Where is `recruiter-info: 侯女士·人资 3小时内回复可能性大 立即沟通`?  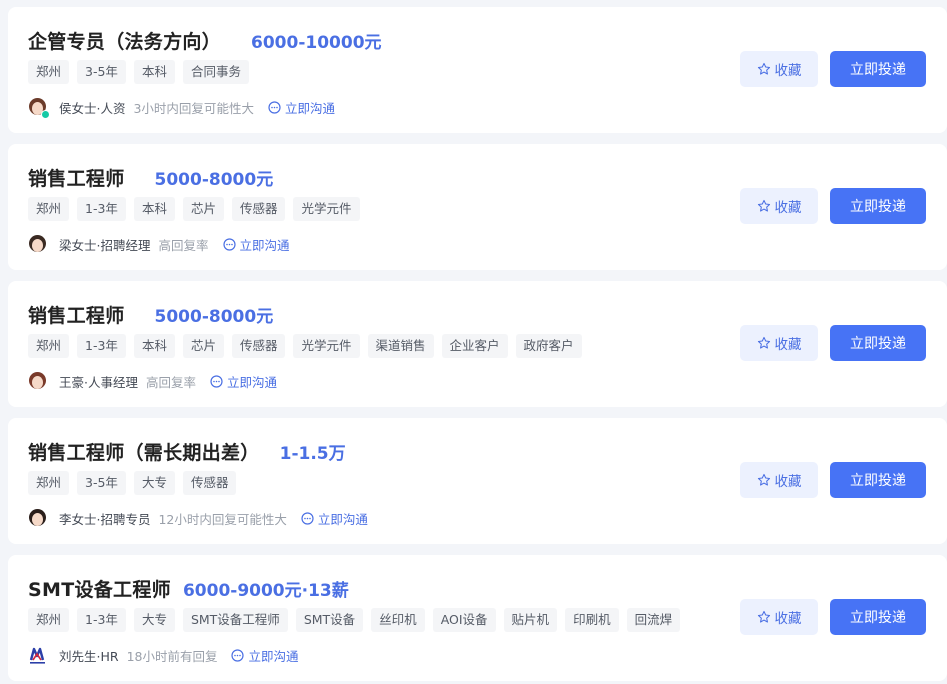 recruiter-info: 侯女士·人资 3小时内回复可能性大 立即沟通 is located at coordinates (181, 107).